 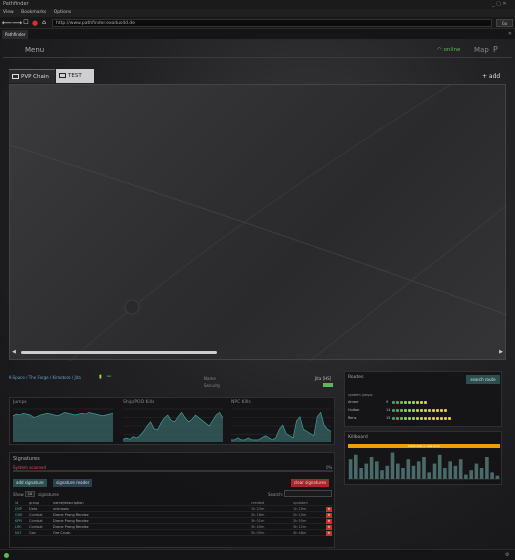 What do you see at coordinates (388, 410) in the screenshot?
I see `route-jump-count: 14` at bounding box center [388, 410].